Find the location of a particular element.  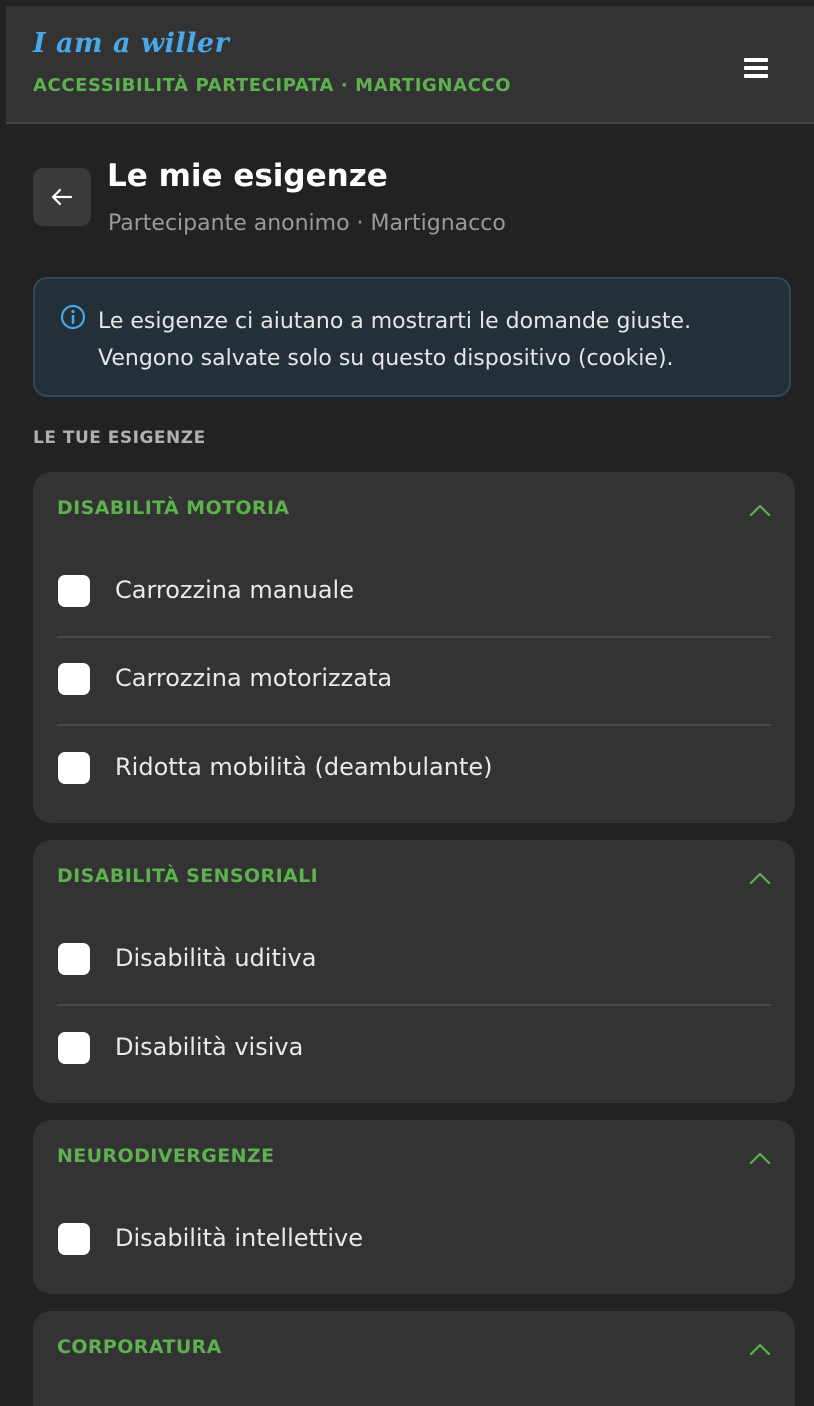

option-label: Disabilità uditiva is located at coordinates (216, 958).